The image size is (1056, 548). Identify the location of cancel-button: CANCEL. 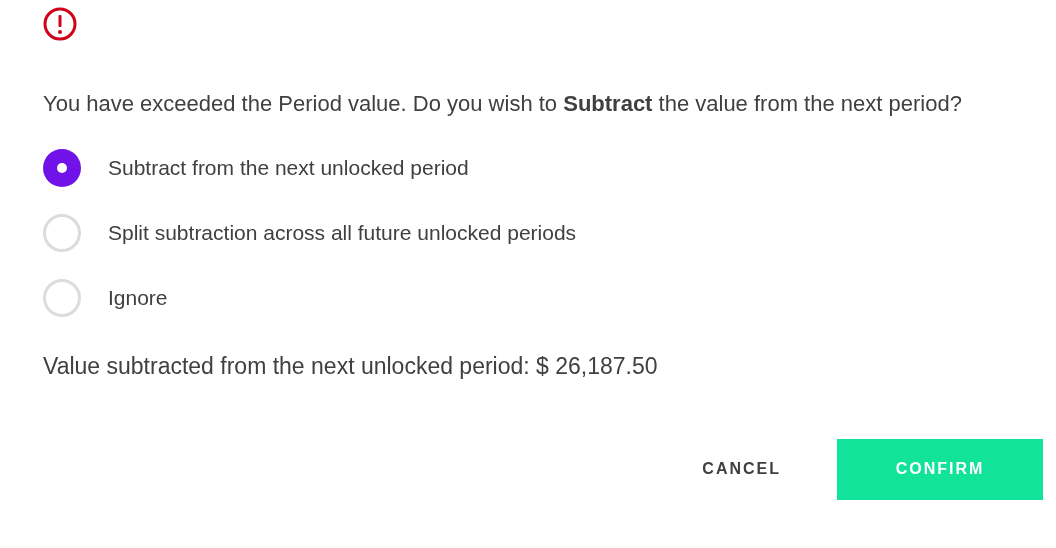
(741, 469).